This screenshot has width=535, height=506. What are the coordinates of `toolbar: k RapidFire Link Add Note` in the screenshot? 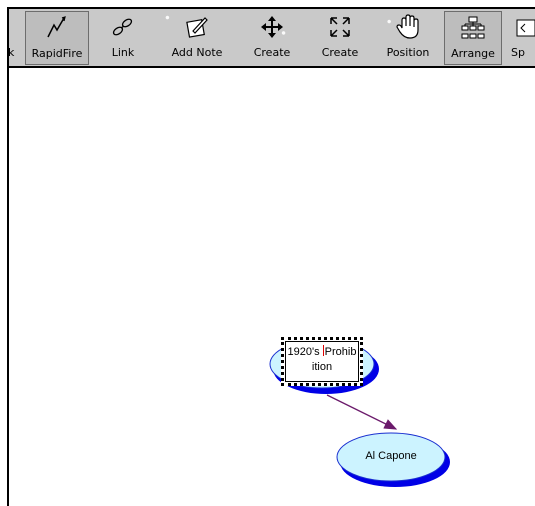 It's located at (272, 38).